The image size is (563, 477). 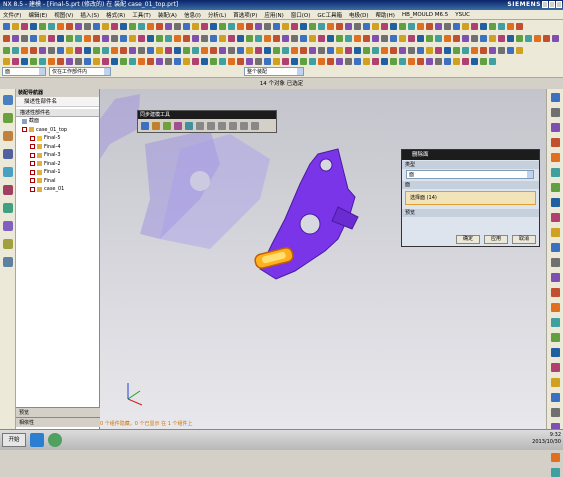 What do you see at coordinates (7, 154) in the screenshot?
I see `reuse-library-icon` at bounding box center [7, 154].